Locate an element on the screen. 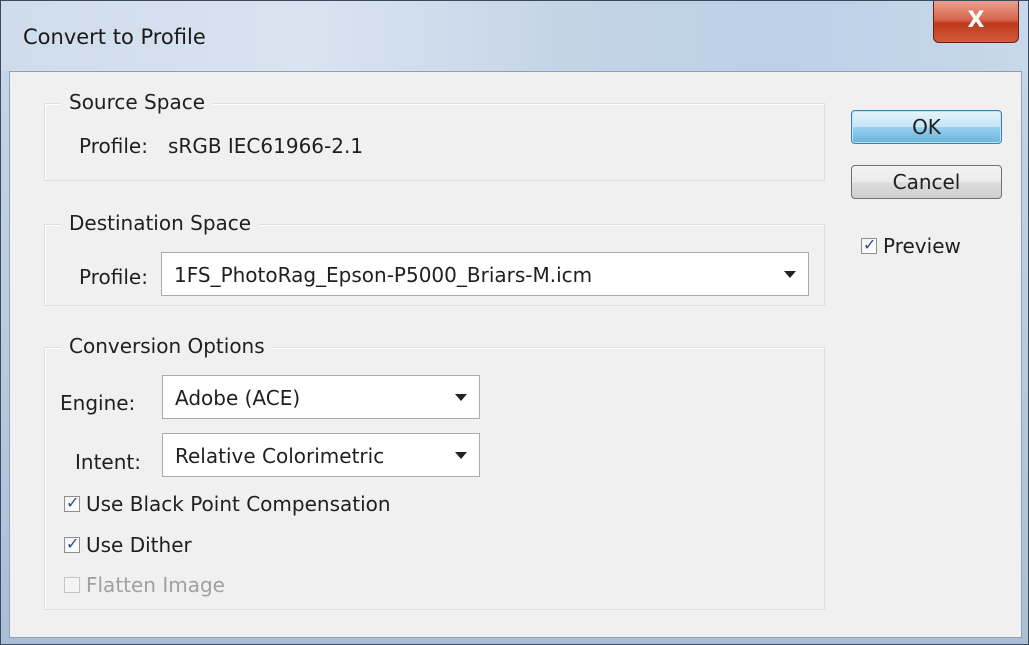  close-button: X is located at coordinates (976, 22).